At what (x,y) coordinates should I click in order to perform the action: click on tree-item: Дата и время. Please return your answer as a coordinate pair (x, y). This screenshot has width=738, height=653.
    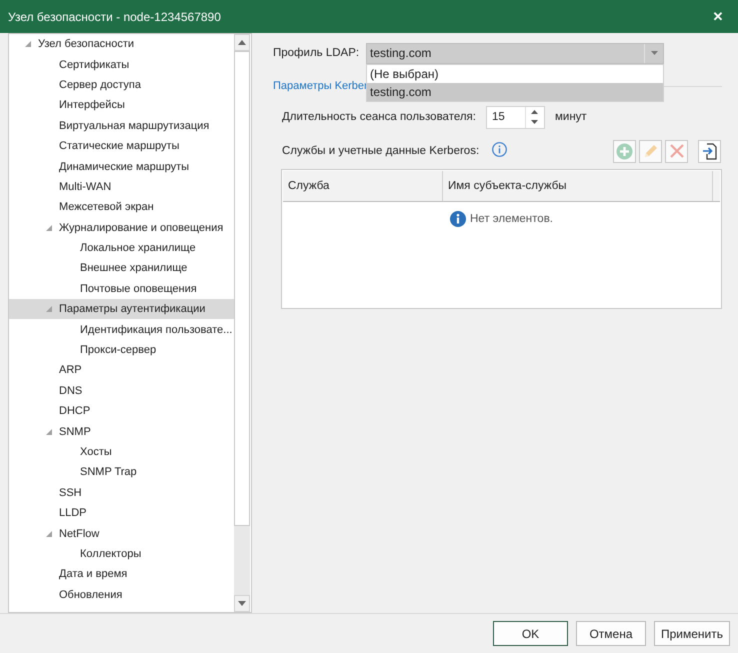
    Looking at the image, I should click on (121, 574).